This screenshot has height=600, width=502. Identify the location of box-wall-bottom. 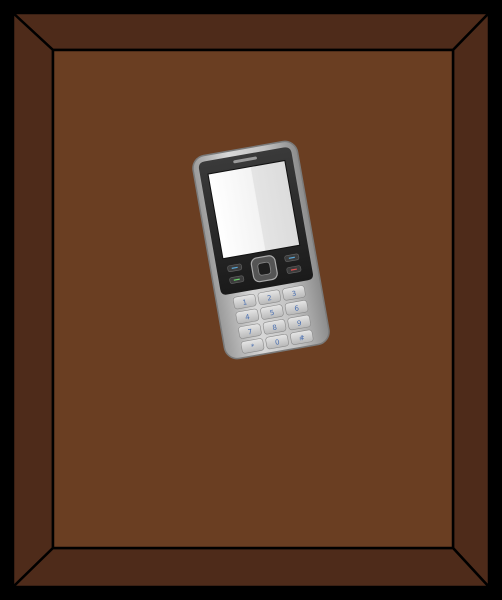
(251, 567).